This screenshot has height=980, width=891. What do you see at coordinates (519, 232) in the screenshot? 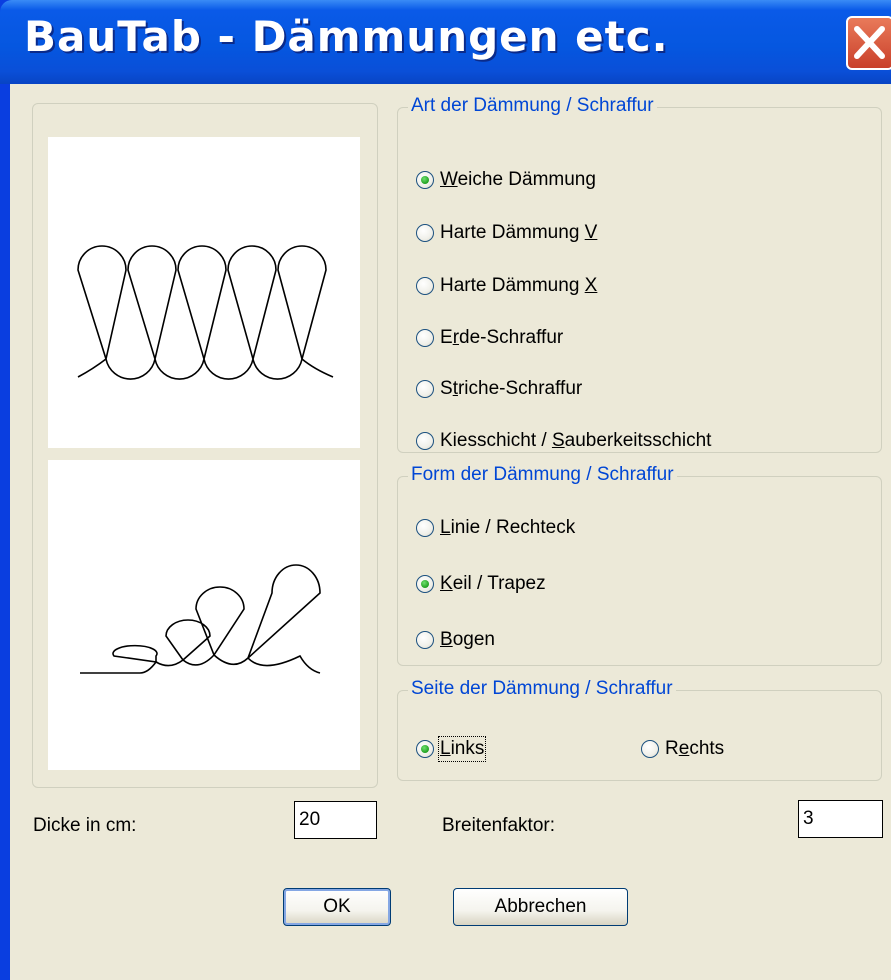
I see `radio-label: Harte Dämmung V` at bounding box center [519, 232].